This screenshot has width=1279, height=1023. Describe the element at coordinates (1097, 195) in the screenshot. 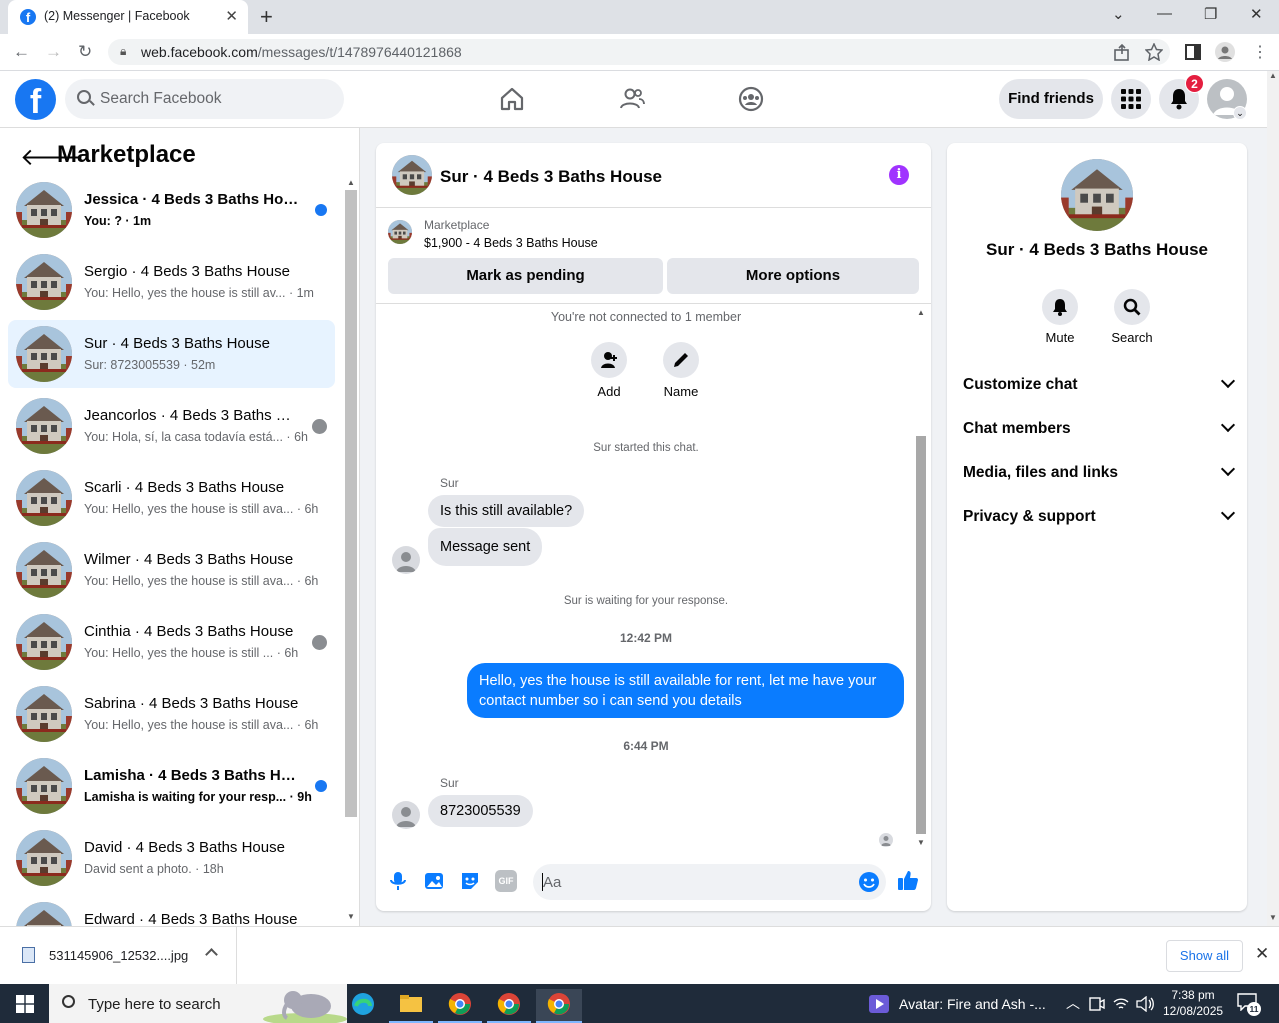

I see `details-avatar` at that location.